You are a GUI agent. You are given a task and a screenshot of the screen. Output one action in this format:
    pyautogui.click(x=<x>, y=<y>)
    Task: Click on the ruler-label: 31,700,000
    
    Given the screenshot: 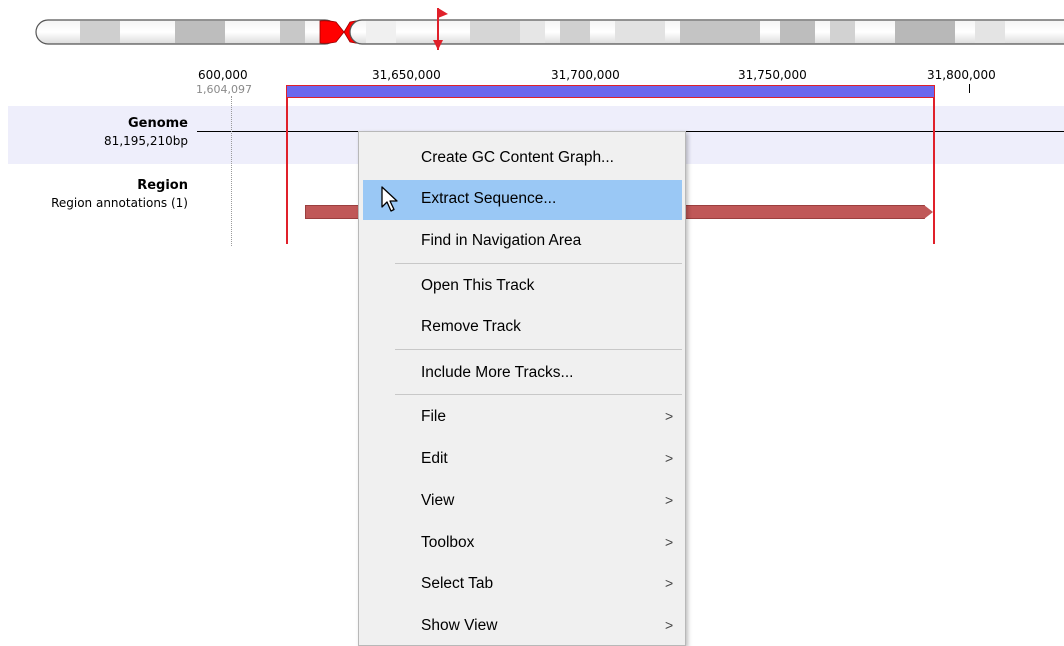 What is the action you would take?
    pyautogui.click(x=585, y=75)
    